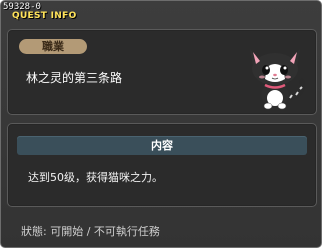 The width and height of the screenshot is (322, 248). What do you see at coordinates (95, 177) in the screenshot?
I see `content-text: 达到50级，获得猫咪之力。` at bounding box center [95, 177].